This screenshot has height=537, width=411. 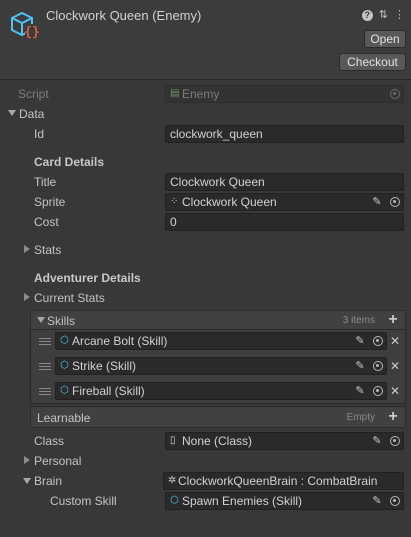 What do you see at coordinates (63, 418) in the screenshot?
I see `learnable-label: Learnable` at bounding box center [63, 418].